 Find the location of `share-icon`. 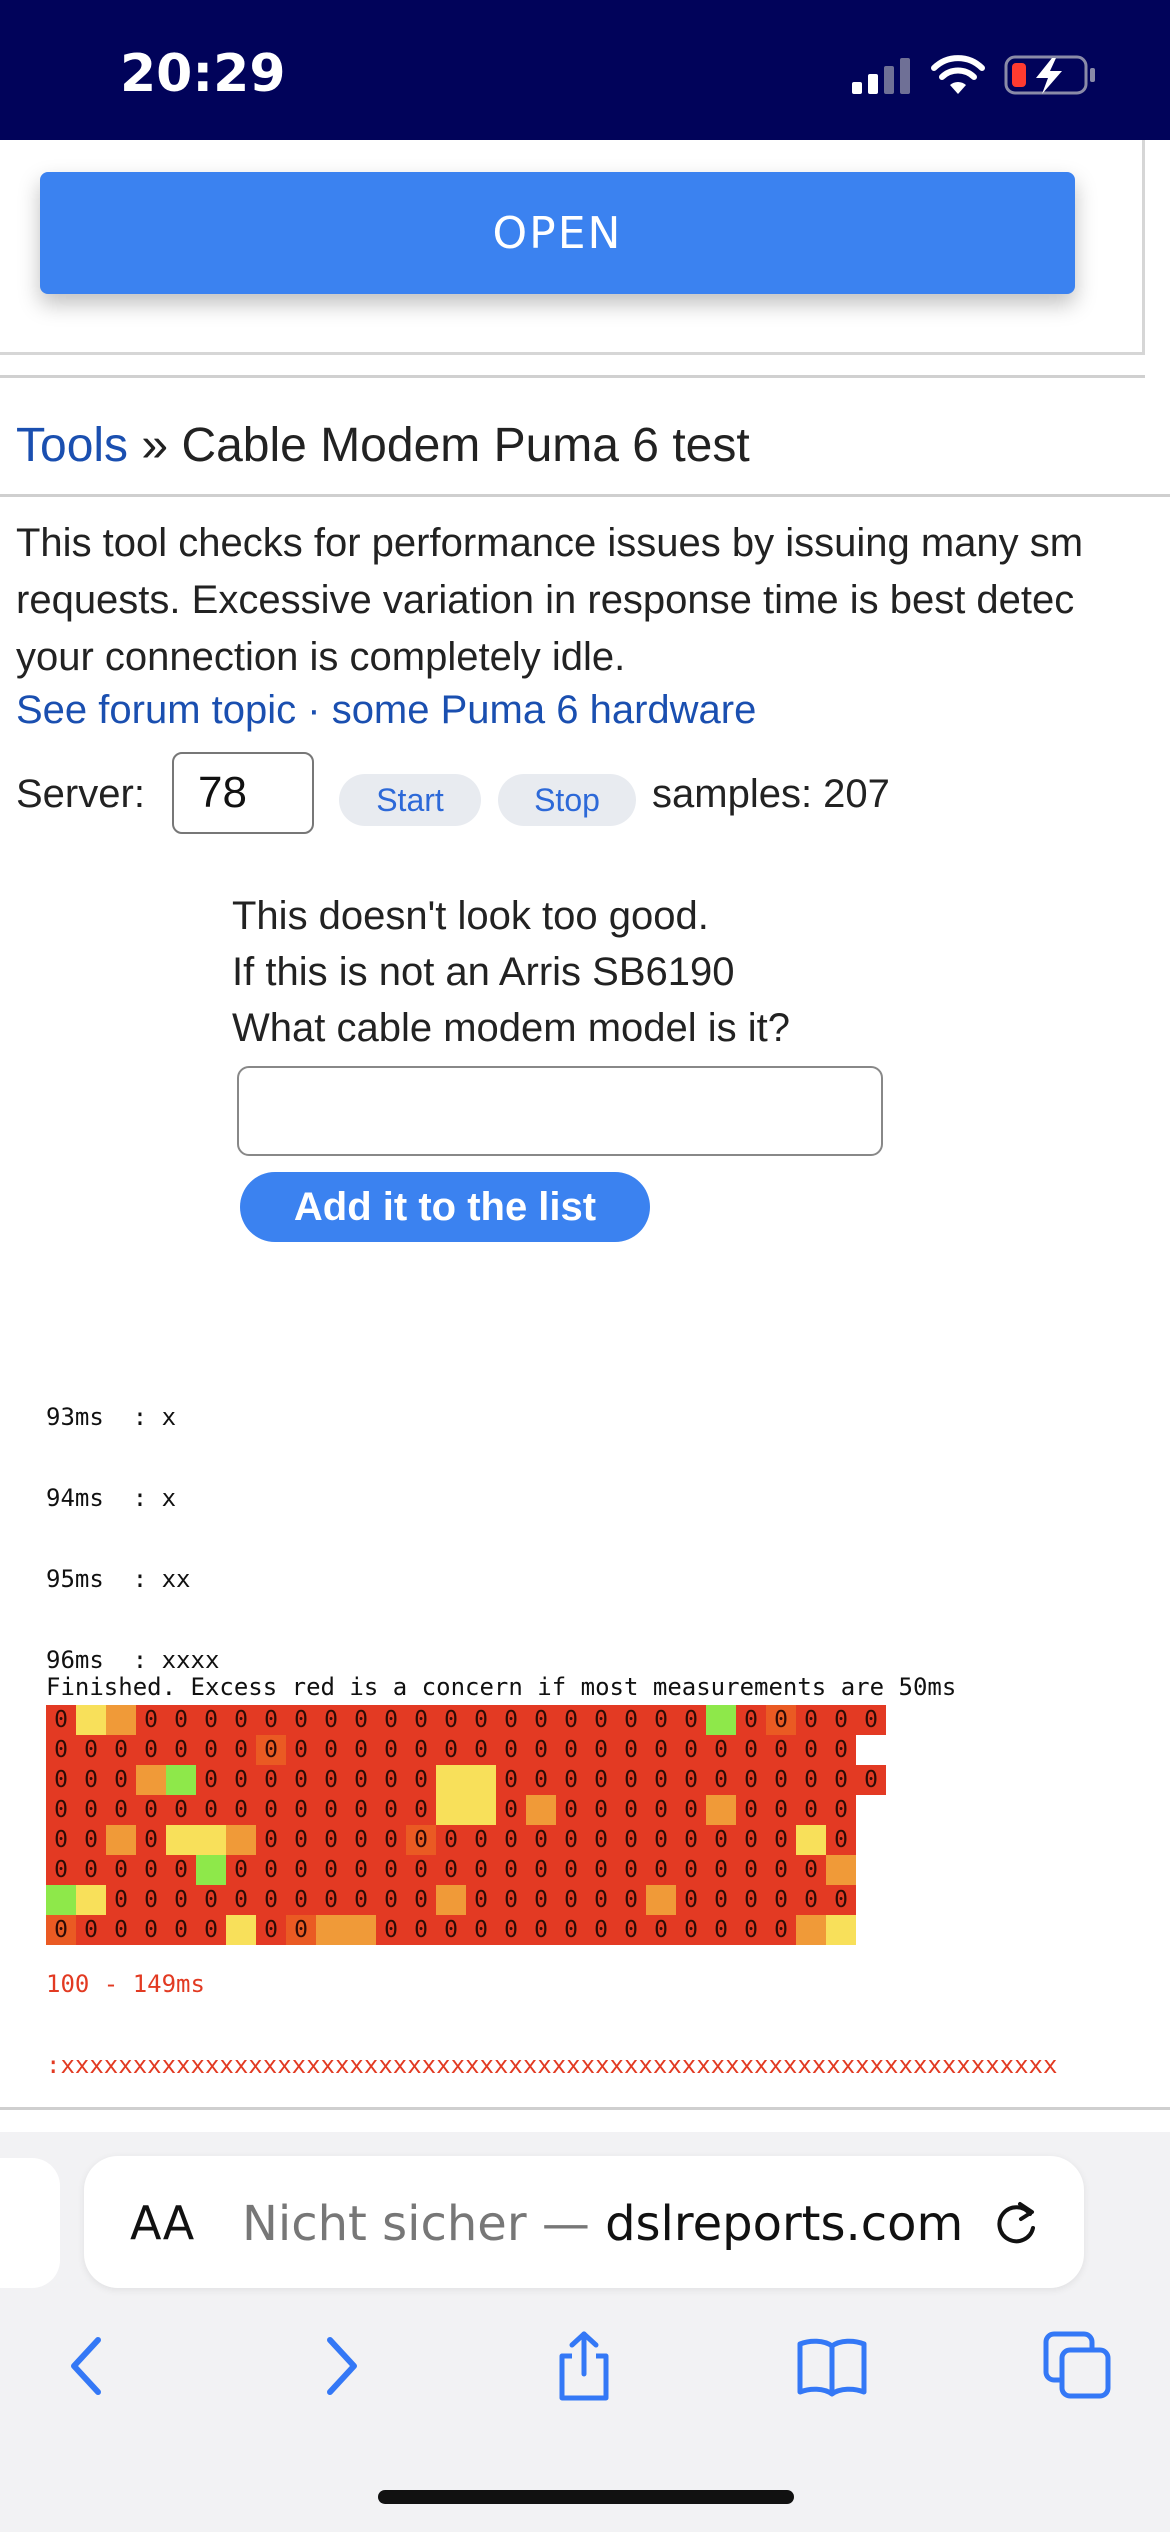

share-icon is located at coordinates (584, 2366).